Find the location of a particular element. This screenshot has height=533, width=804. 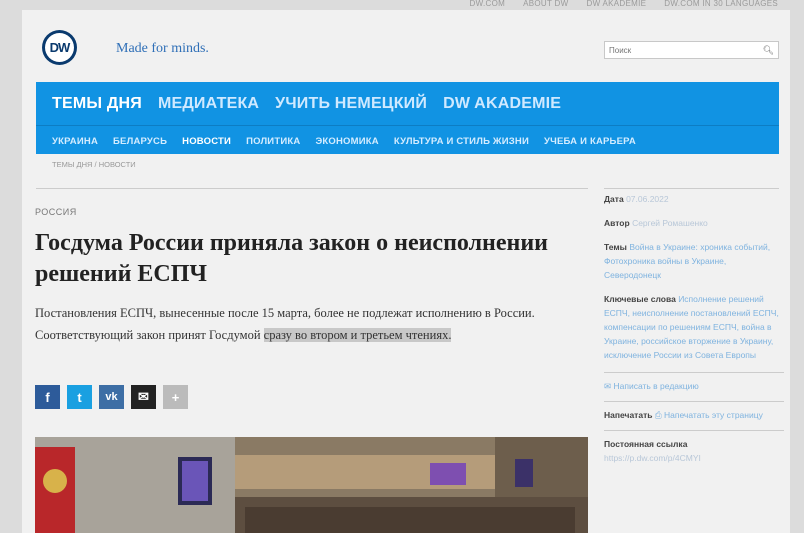

share-buttons: f t vk ✉ + is located at coordinates (111, 397).